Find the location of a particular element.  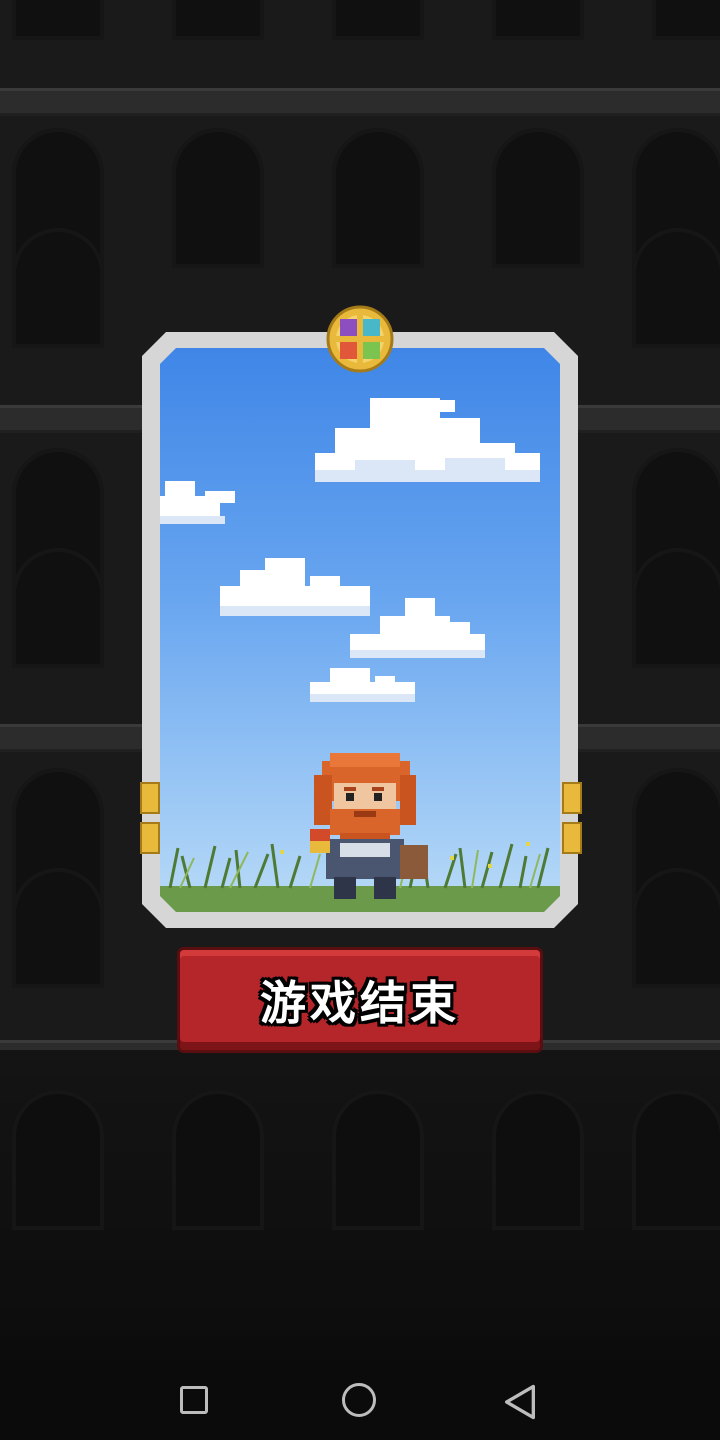

circle-icon is located at coordinates (359, 1400).